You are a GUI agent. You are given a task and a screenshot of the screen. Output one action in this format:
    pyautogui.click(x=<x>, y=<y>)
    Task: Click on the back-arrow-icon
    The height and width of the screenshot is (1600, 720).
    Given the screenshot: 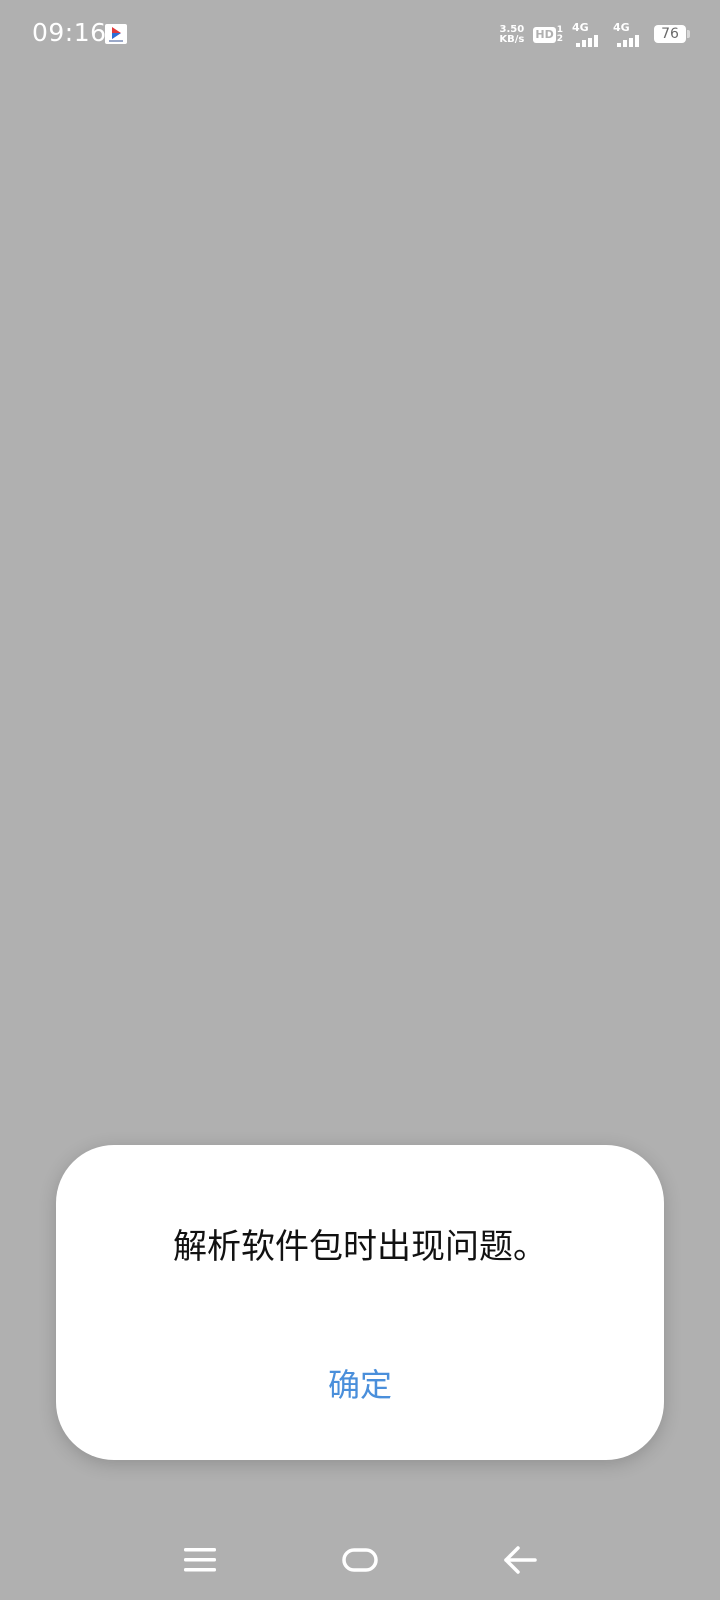 What is the action you would take?
    pyautogui.click(x=520, y=1560)
    